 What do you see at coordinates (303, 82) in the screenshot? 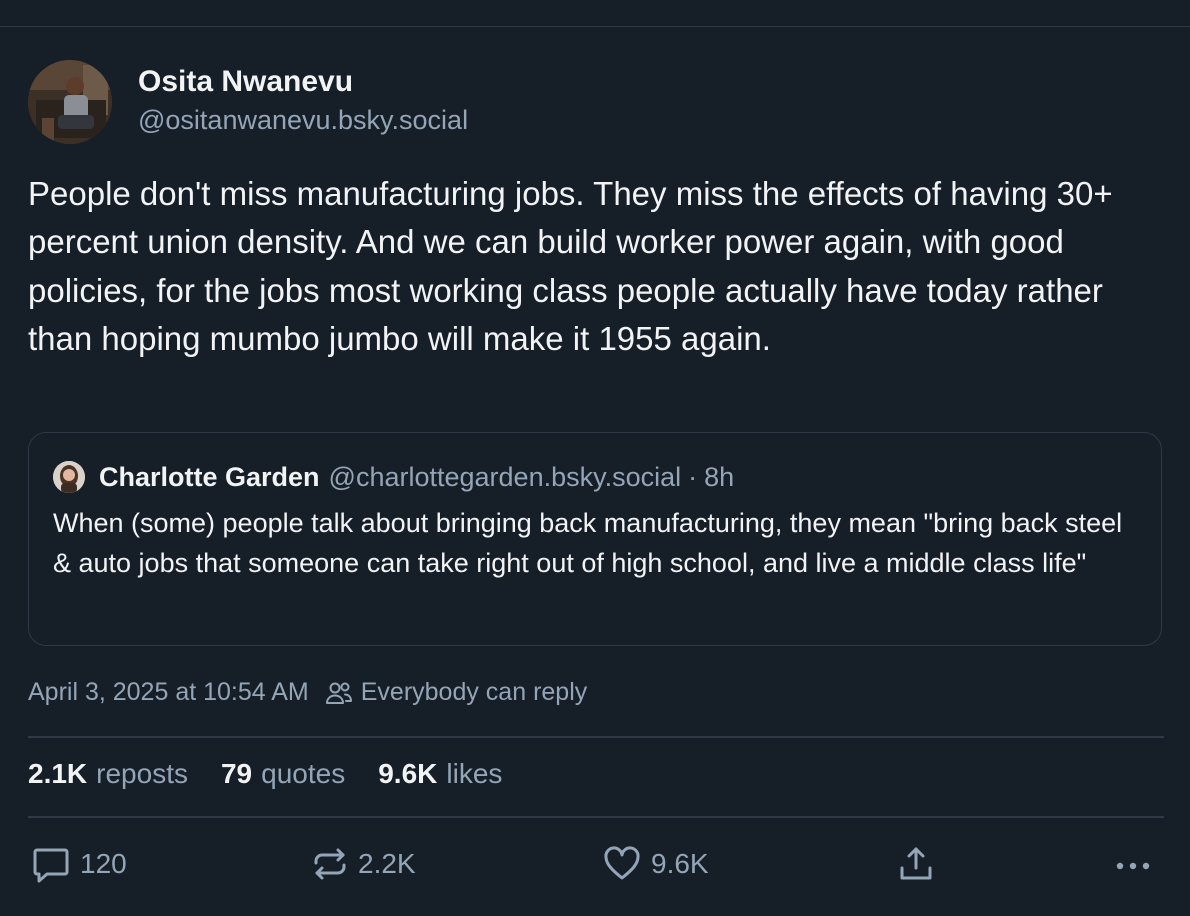
I see `author-display-name: Osita Nwanevu` at bounding box center [303, 82].